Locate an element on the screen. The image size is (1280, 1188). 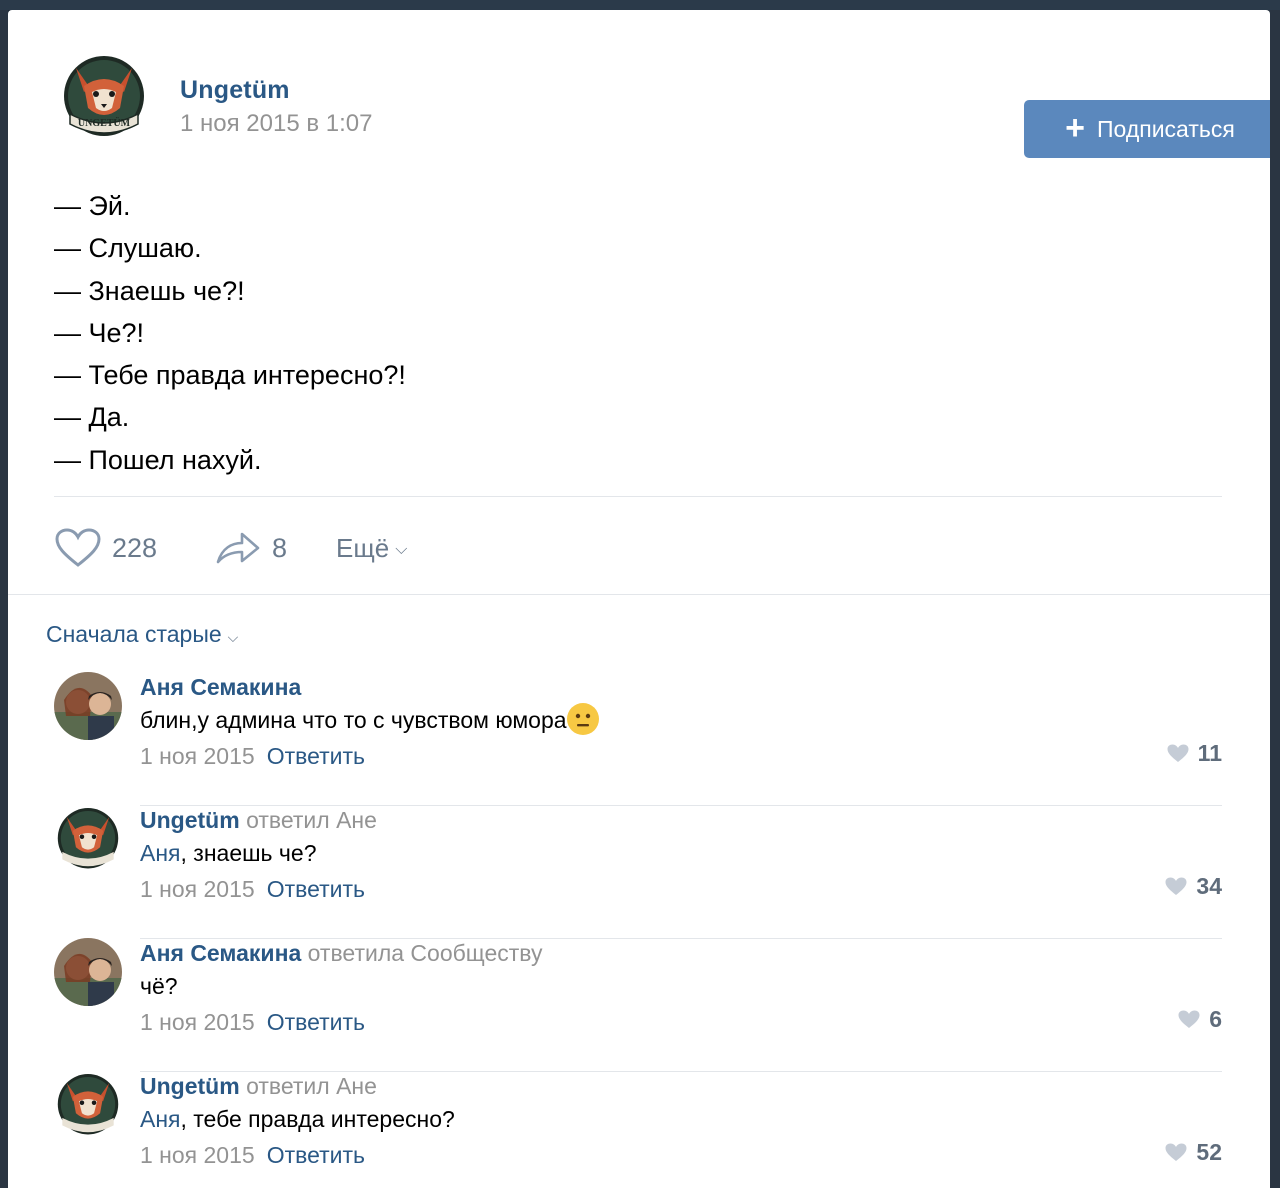
post-author: Ungetüm is located at coordinates (235, 90).